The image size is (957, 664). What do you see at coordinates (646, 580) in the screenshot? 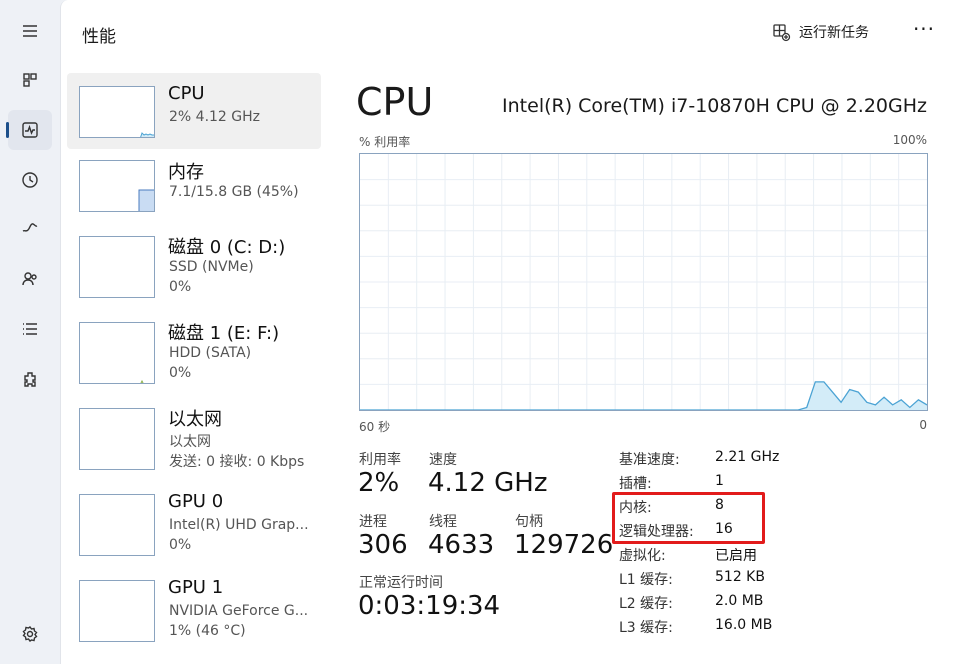
I see `spec-label: L1 缓存:` at bounding box center [646, 580].